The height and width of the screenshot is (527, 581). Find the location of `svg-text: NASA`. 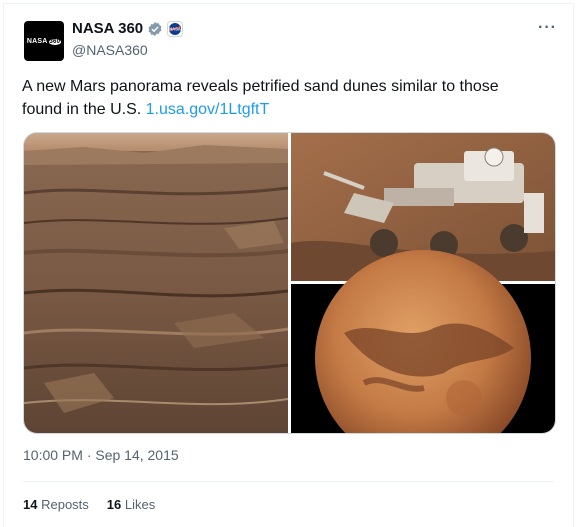

svg-text: NASA is located at coordinates (175, 28).